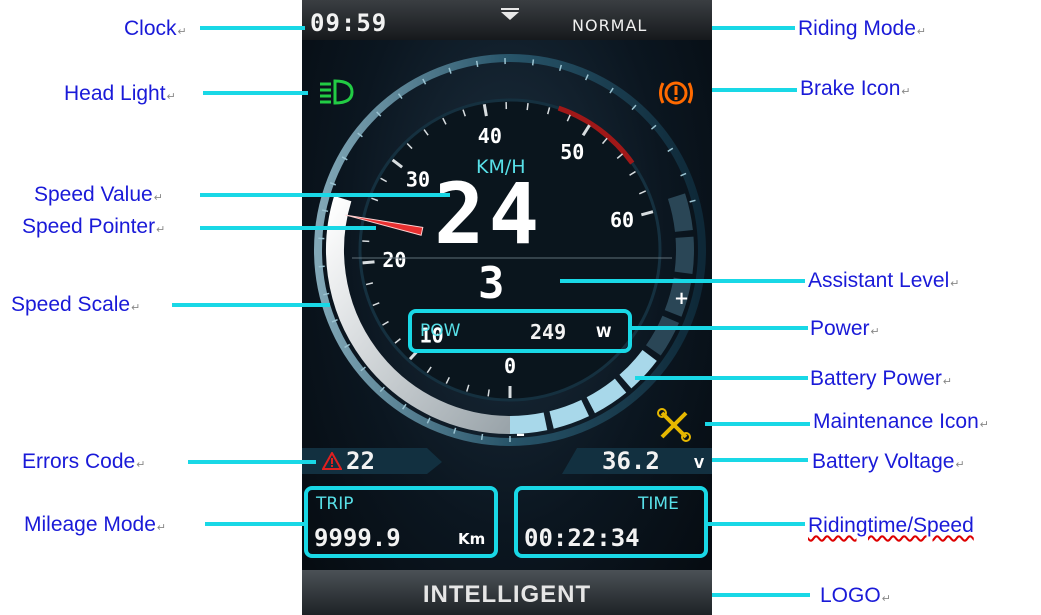  I want to click on headlight-icon, so click(336, 92).